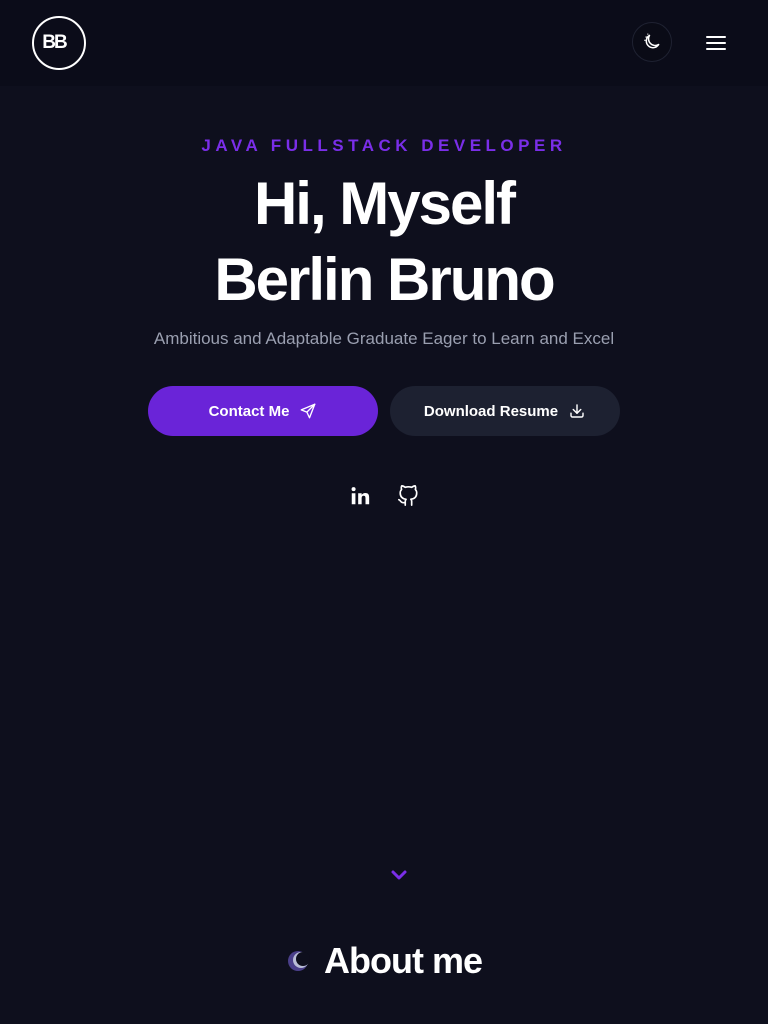 The height and width of the screenshot is (1024, 768). Describe the element at coordinates (249, 411) in the screenshot. I see `contact-me-label: Contact Me` at that location.